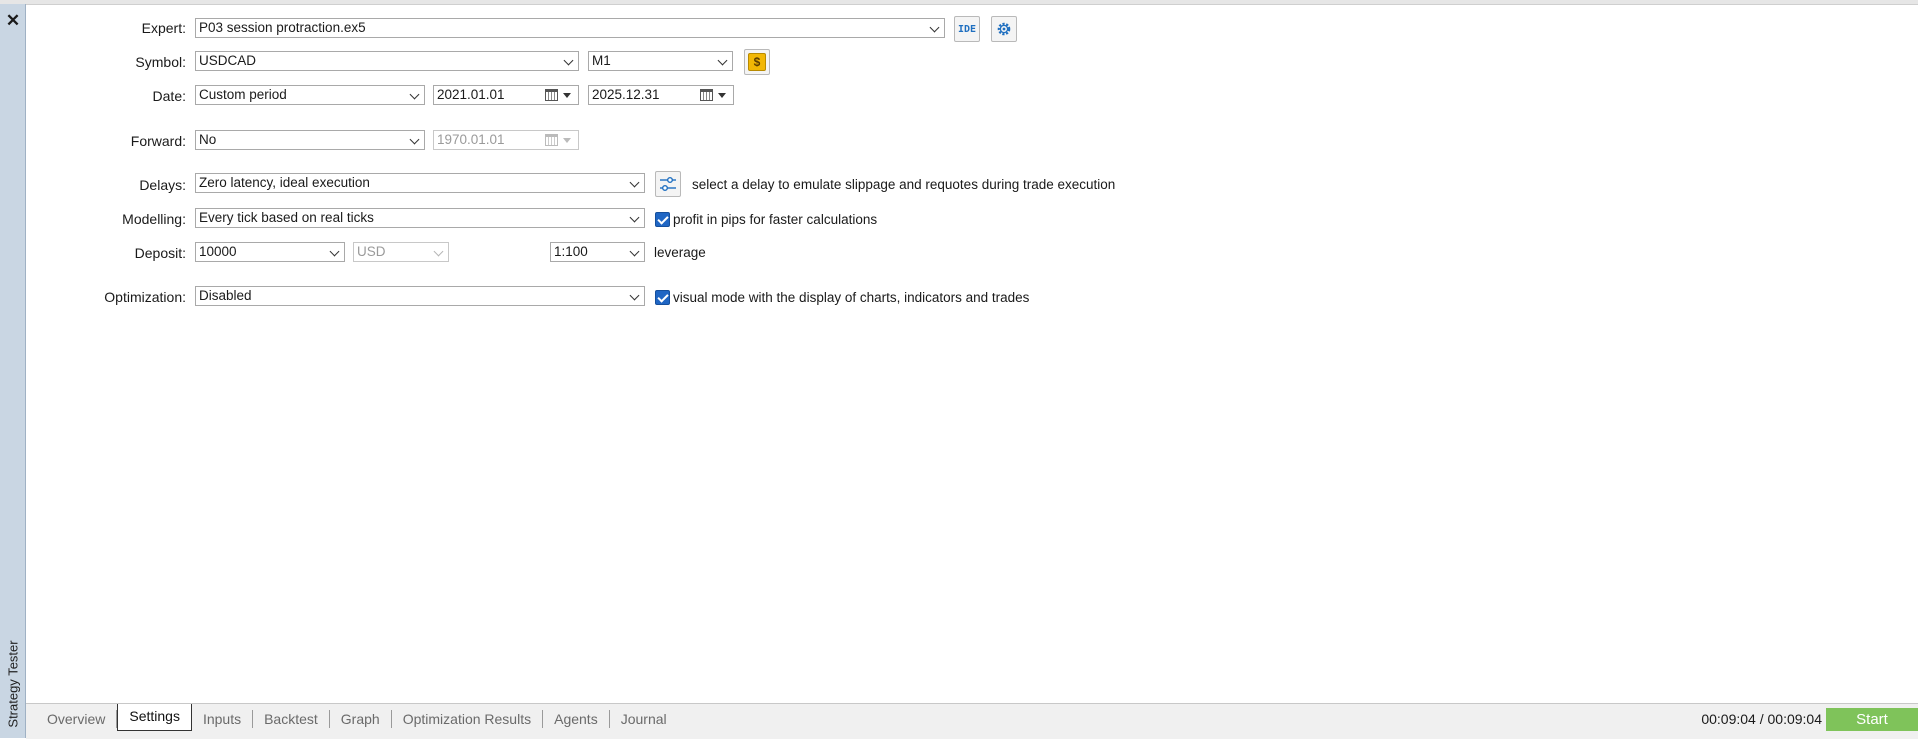 The width and height of the screenshot is (1918, 739). What do you see at coordinates (223, 718) in the screenshot?
I see `tab-inputs: Inputs` at bounding box center [223, 718].